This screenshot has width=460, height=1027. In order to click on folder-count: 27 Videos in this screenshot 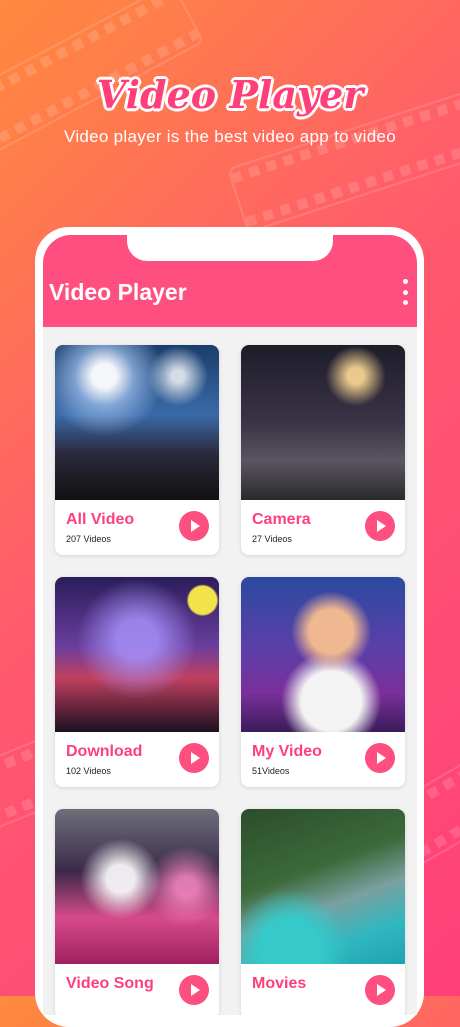, I will do `click(272, 539)`.